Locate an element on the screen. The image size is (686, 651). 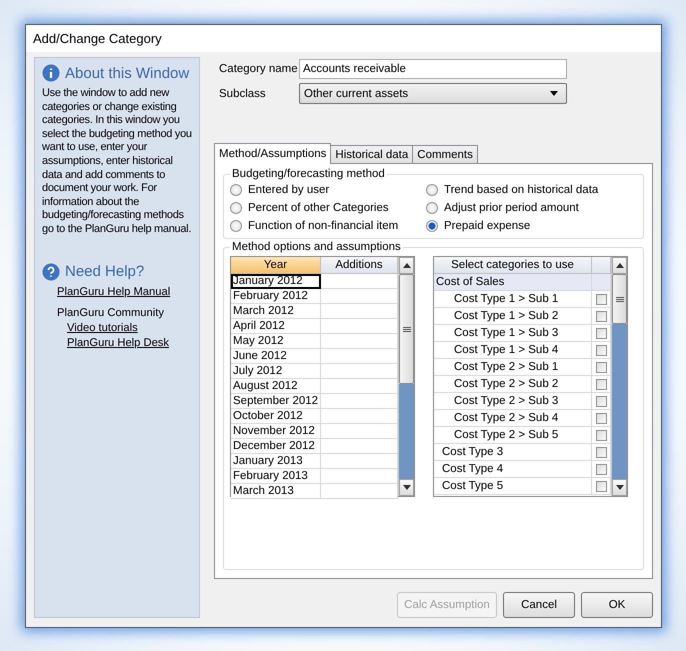
table-cell: Cost of Sales is located at coordinates (513, 282).